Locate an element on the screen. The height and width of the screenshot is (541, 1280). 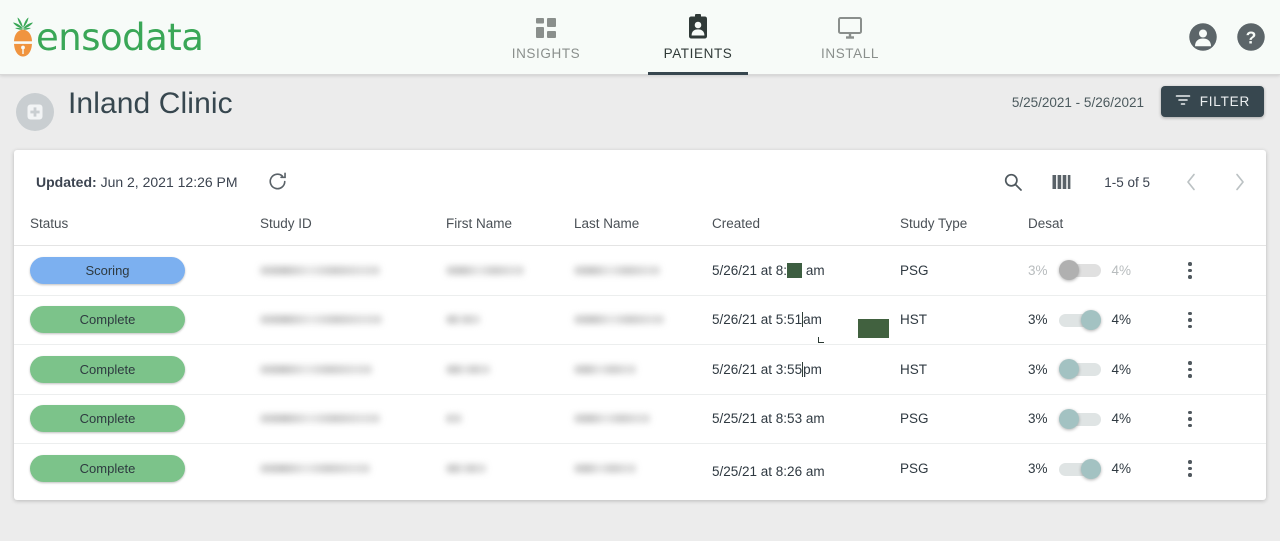
help-circle-icon: ? is located at coordinates (1251, 37).